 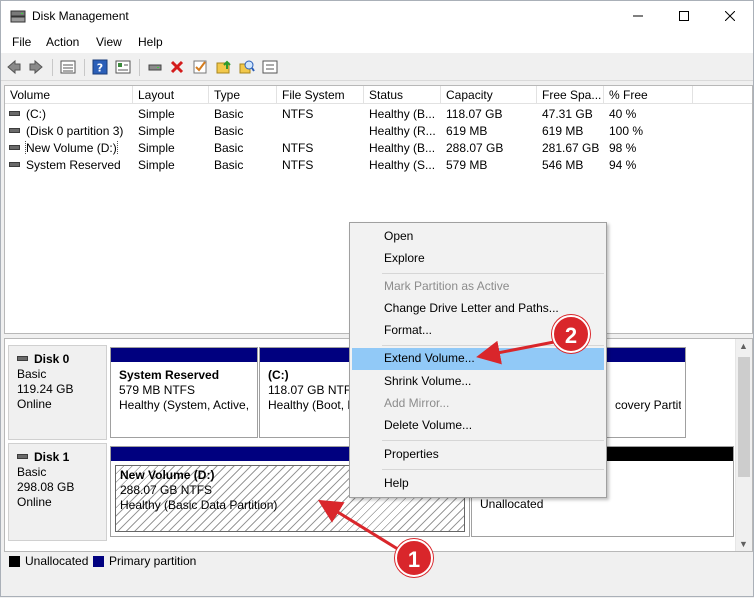 What do you see at coordinates (414, 558) in the screenshot?
I see `step-1-badge: 1` at bounding box center [414, 558].